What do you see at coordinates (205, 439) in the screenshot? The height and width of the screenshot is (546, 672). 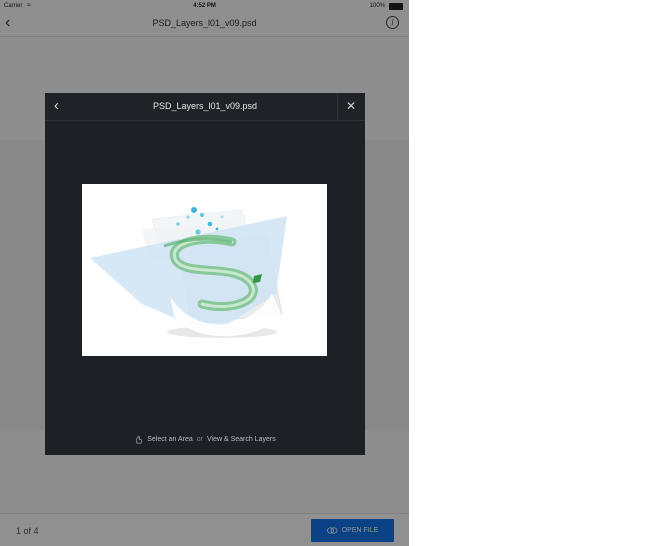 I see `modal-footer: Select an Area or View & Search Layers` at bounding box center [205, 439].